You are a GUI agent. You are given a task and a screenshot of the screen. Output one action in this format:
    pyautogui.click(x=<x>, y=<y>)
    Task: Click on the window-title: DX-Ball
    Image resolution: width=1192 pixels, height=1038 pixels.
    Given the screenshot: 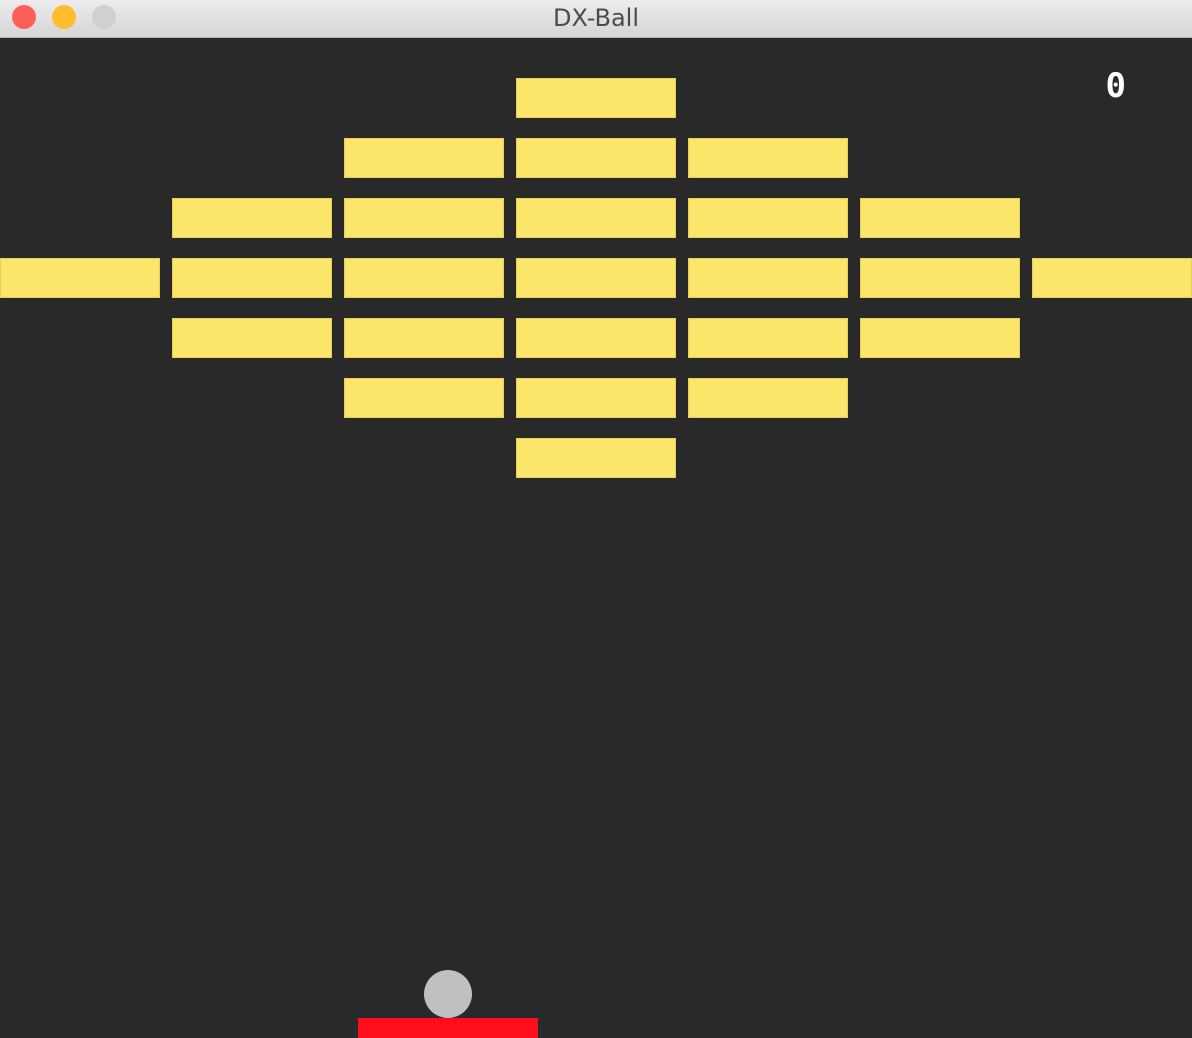 What is the action you would take?
    pyautogui.click(x=596, y=18)
    